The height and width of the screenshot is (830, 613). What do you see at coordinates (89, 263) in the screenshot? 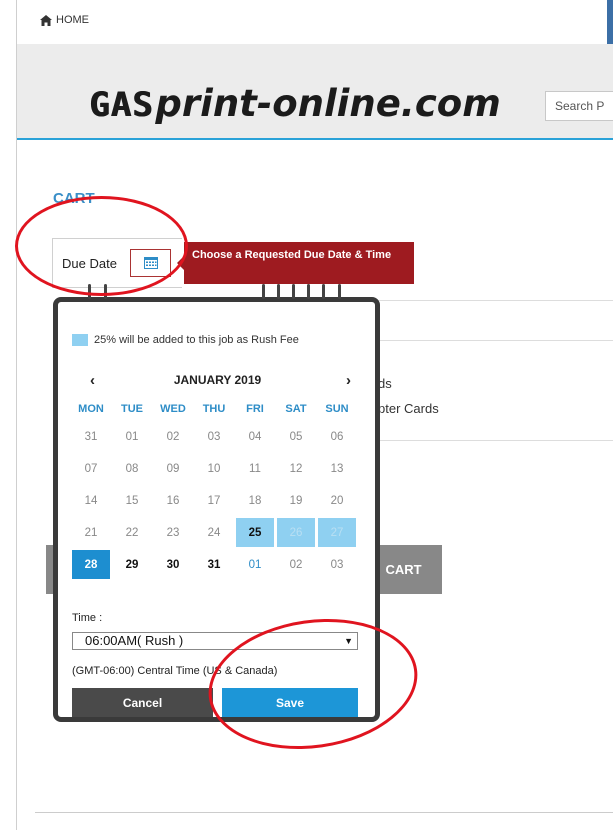
I see `due-date-label: Due Date` at bounding box center [89, 263].